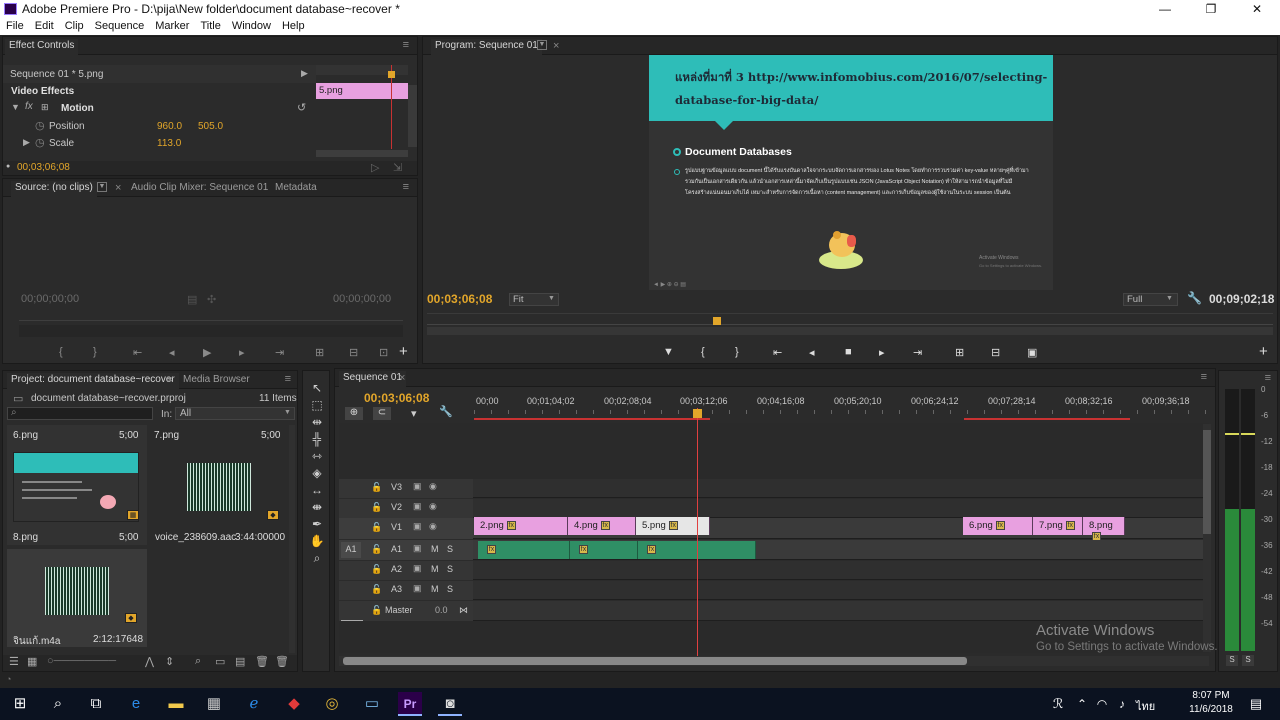 The image size is (1280, 720). Describe the element at coordinates (882, 352) in the screenshot. I see `step-forward-icon: ▸` at that location.